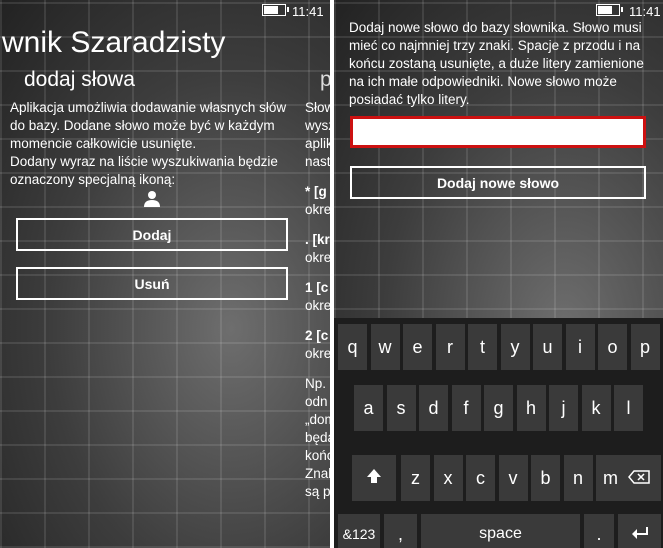 The image size is (663, 548). Describe the element at coordinates (368, 408) in the screenshot. I see `key-a: a` at that location.